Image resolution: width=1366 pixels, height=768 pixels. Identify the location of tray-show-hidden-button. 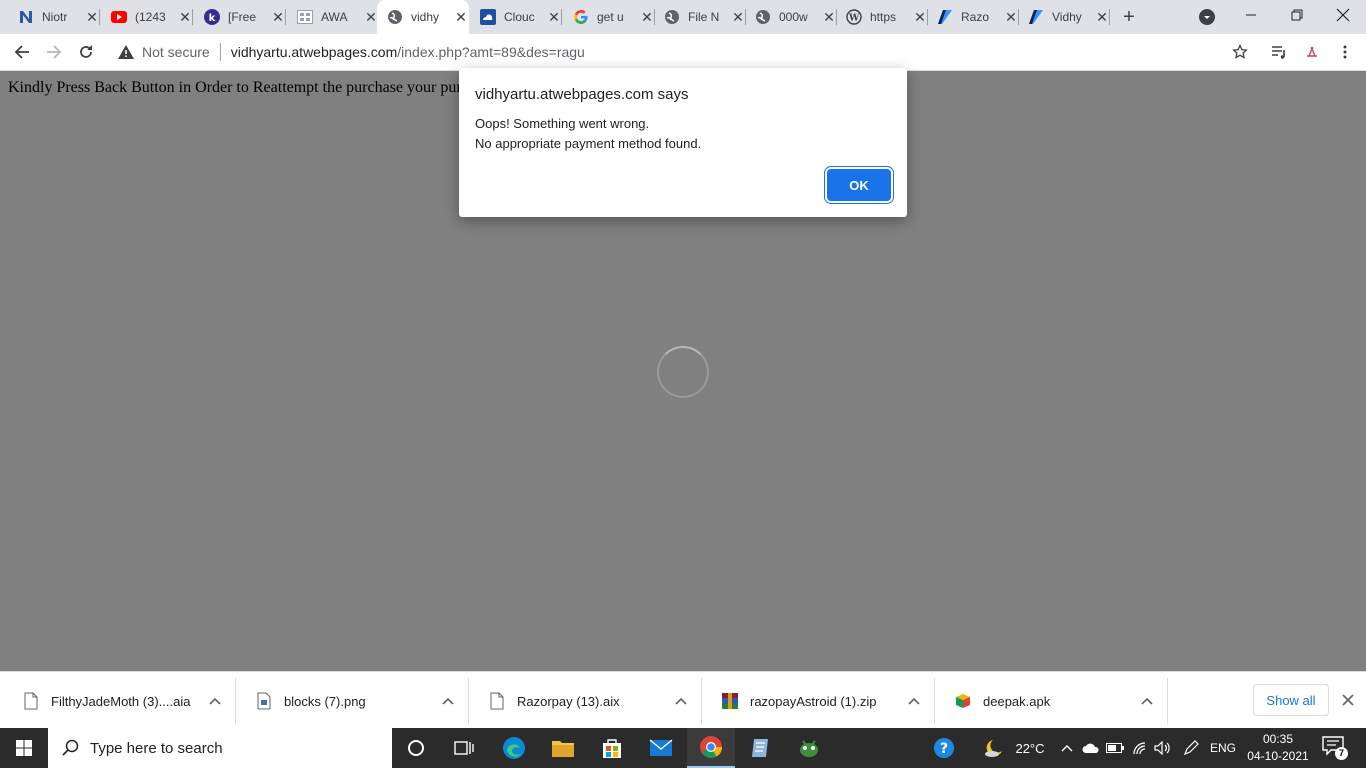
(1067, 748).